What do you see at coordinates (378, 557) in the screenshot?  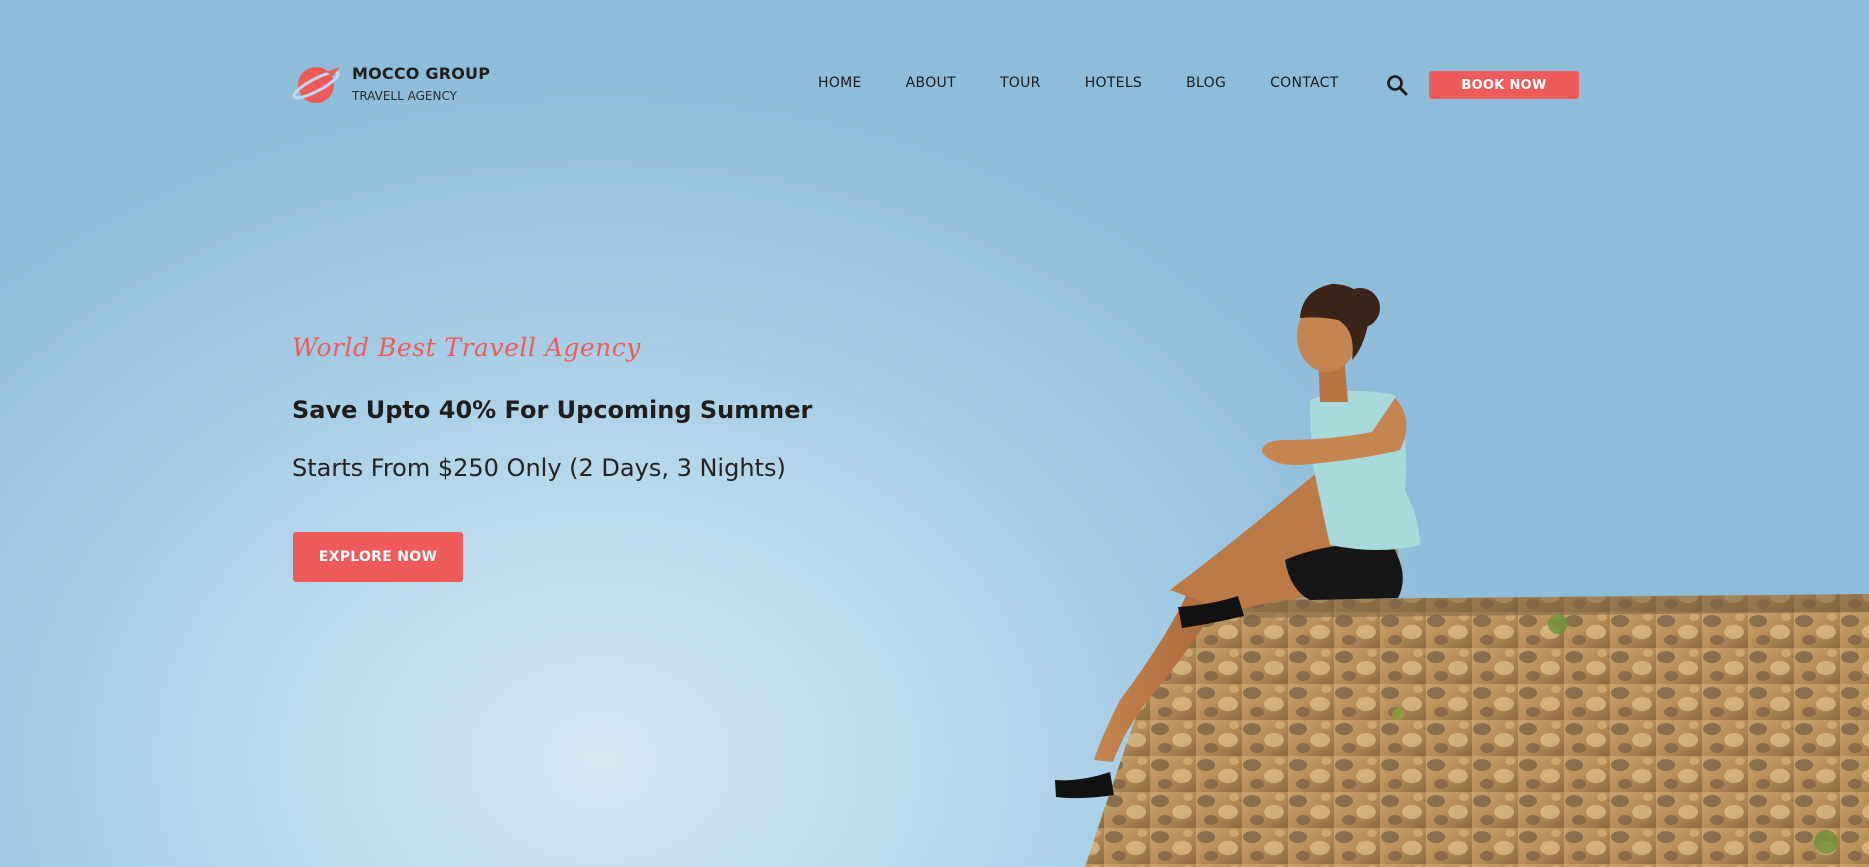 I see `explore-now-button: EXPLORE NOW` at bounding box center [378, 557].